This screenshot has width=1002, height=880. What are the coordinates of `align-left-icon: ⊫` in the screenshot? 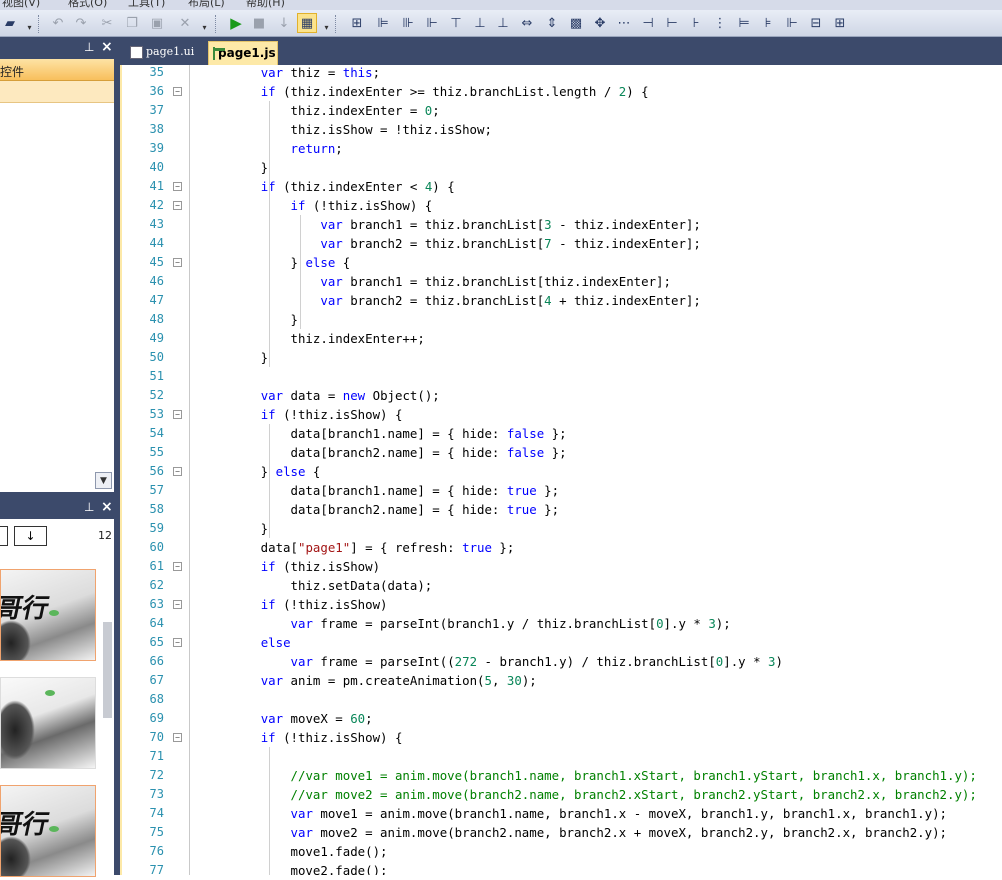 It's located at (383, 23).